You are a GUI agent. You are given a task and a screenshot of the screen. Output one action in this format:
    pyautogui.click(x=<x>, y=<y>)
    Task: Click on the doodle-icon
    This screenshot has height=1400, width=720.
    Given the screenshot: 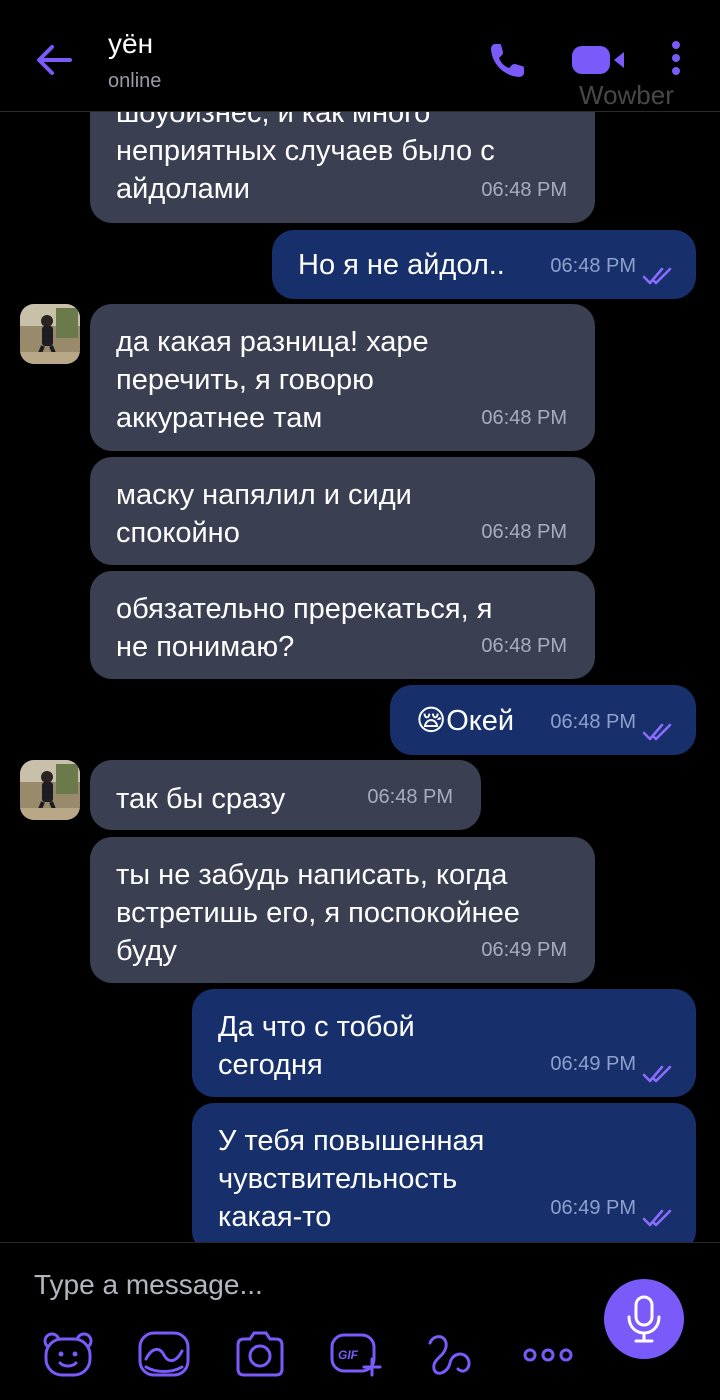 What is the action you would take?
    pyautogui.click(x=164, y=1354)
    